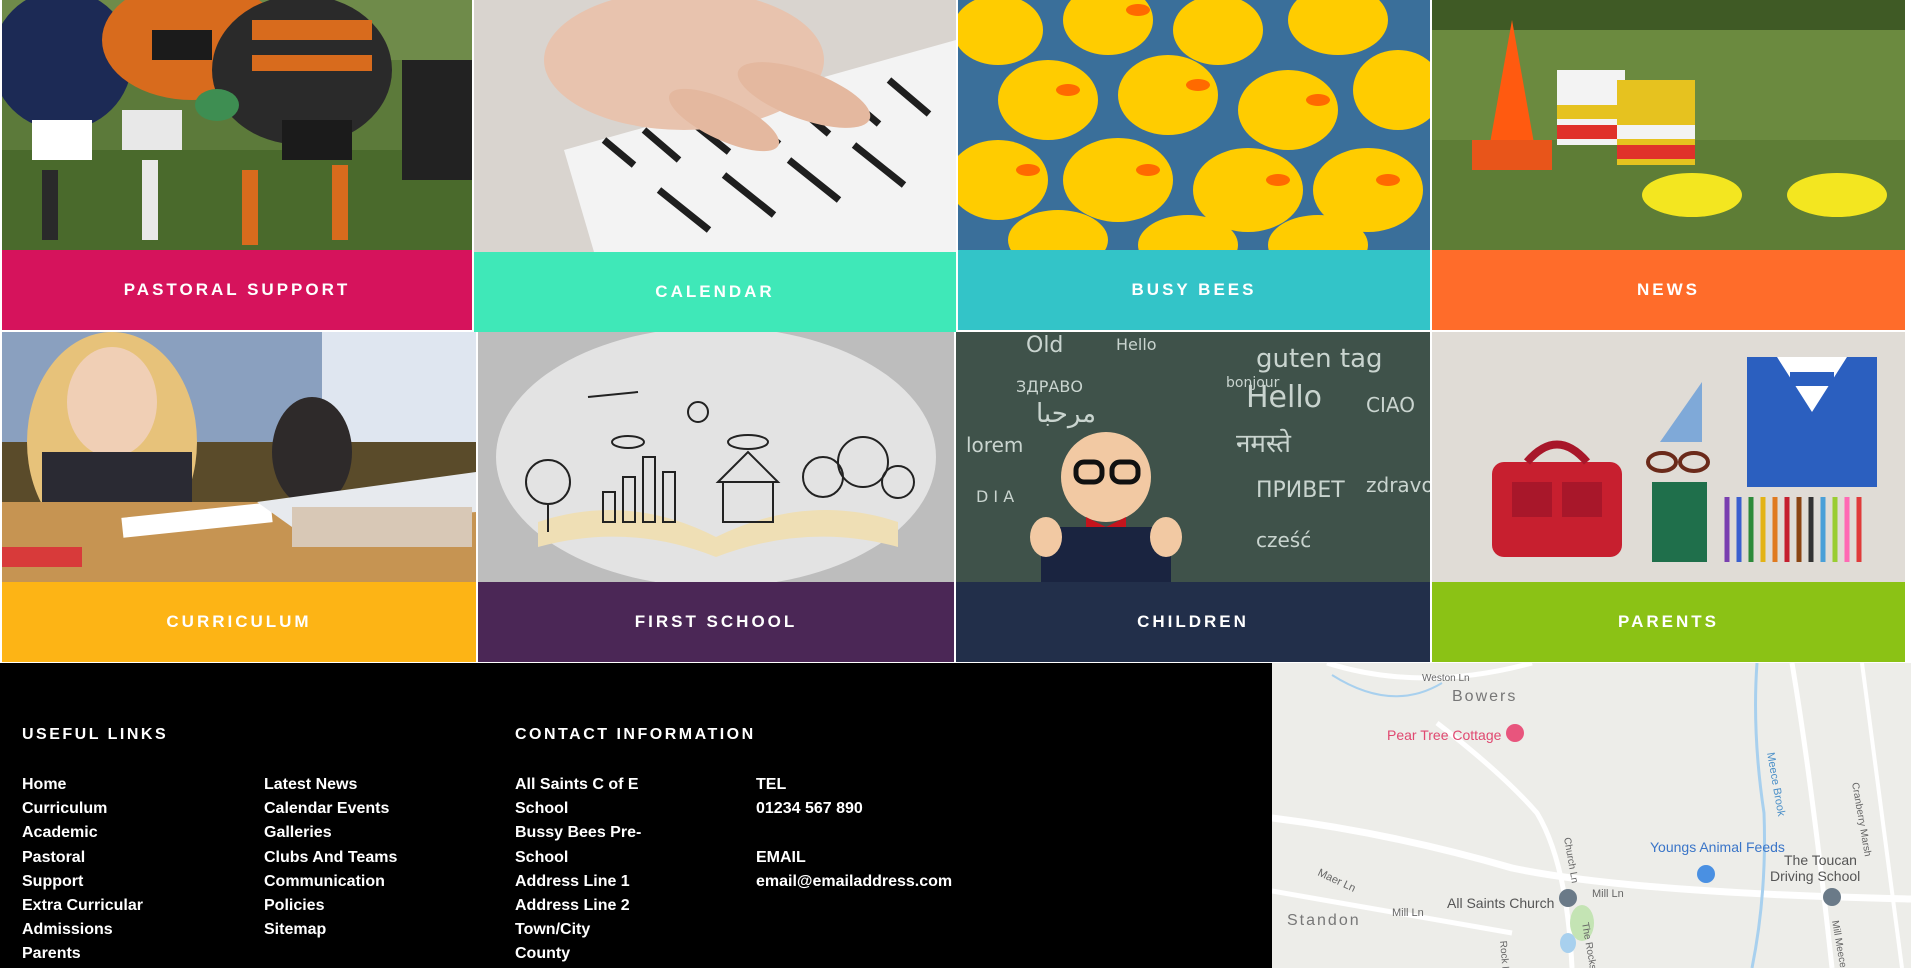  Describe the element at coordinates (82, 905) in the screenshot. I see `link-extra-curricular: Extra Curricular` at that location.